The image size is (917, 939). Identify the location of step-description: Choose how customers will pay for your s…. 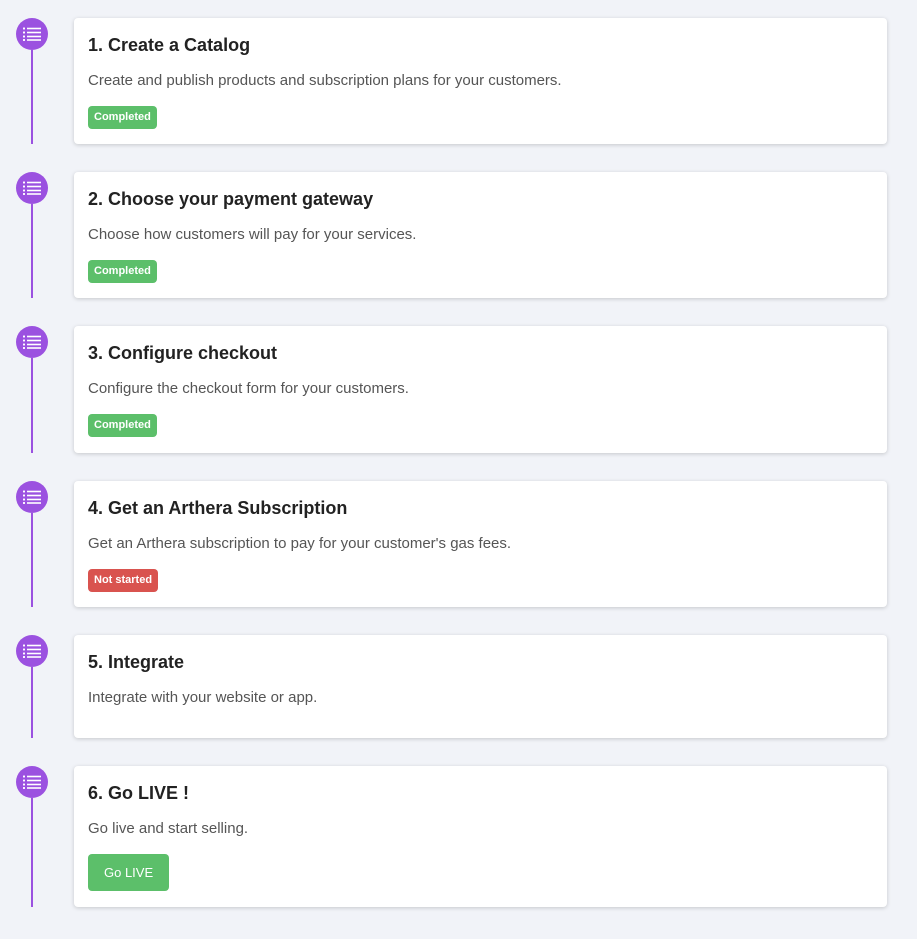
(252, 234).